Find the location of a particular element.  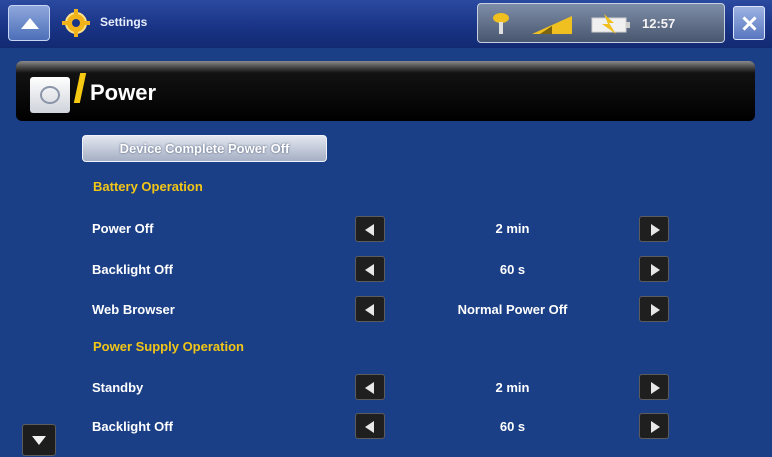

increase-power-off-button is located at coordinates (654, 229).